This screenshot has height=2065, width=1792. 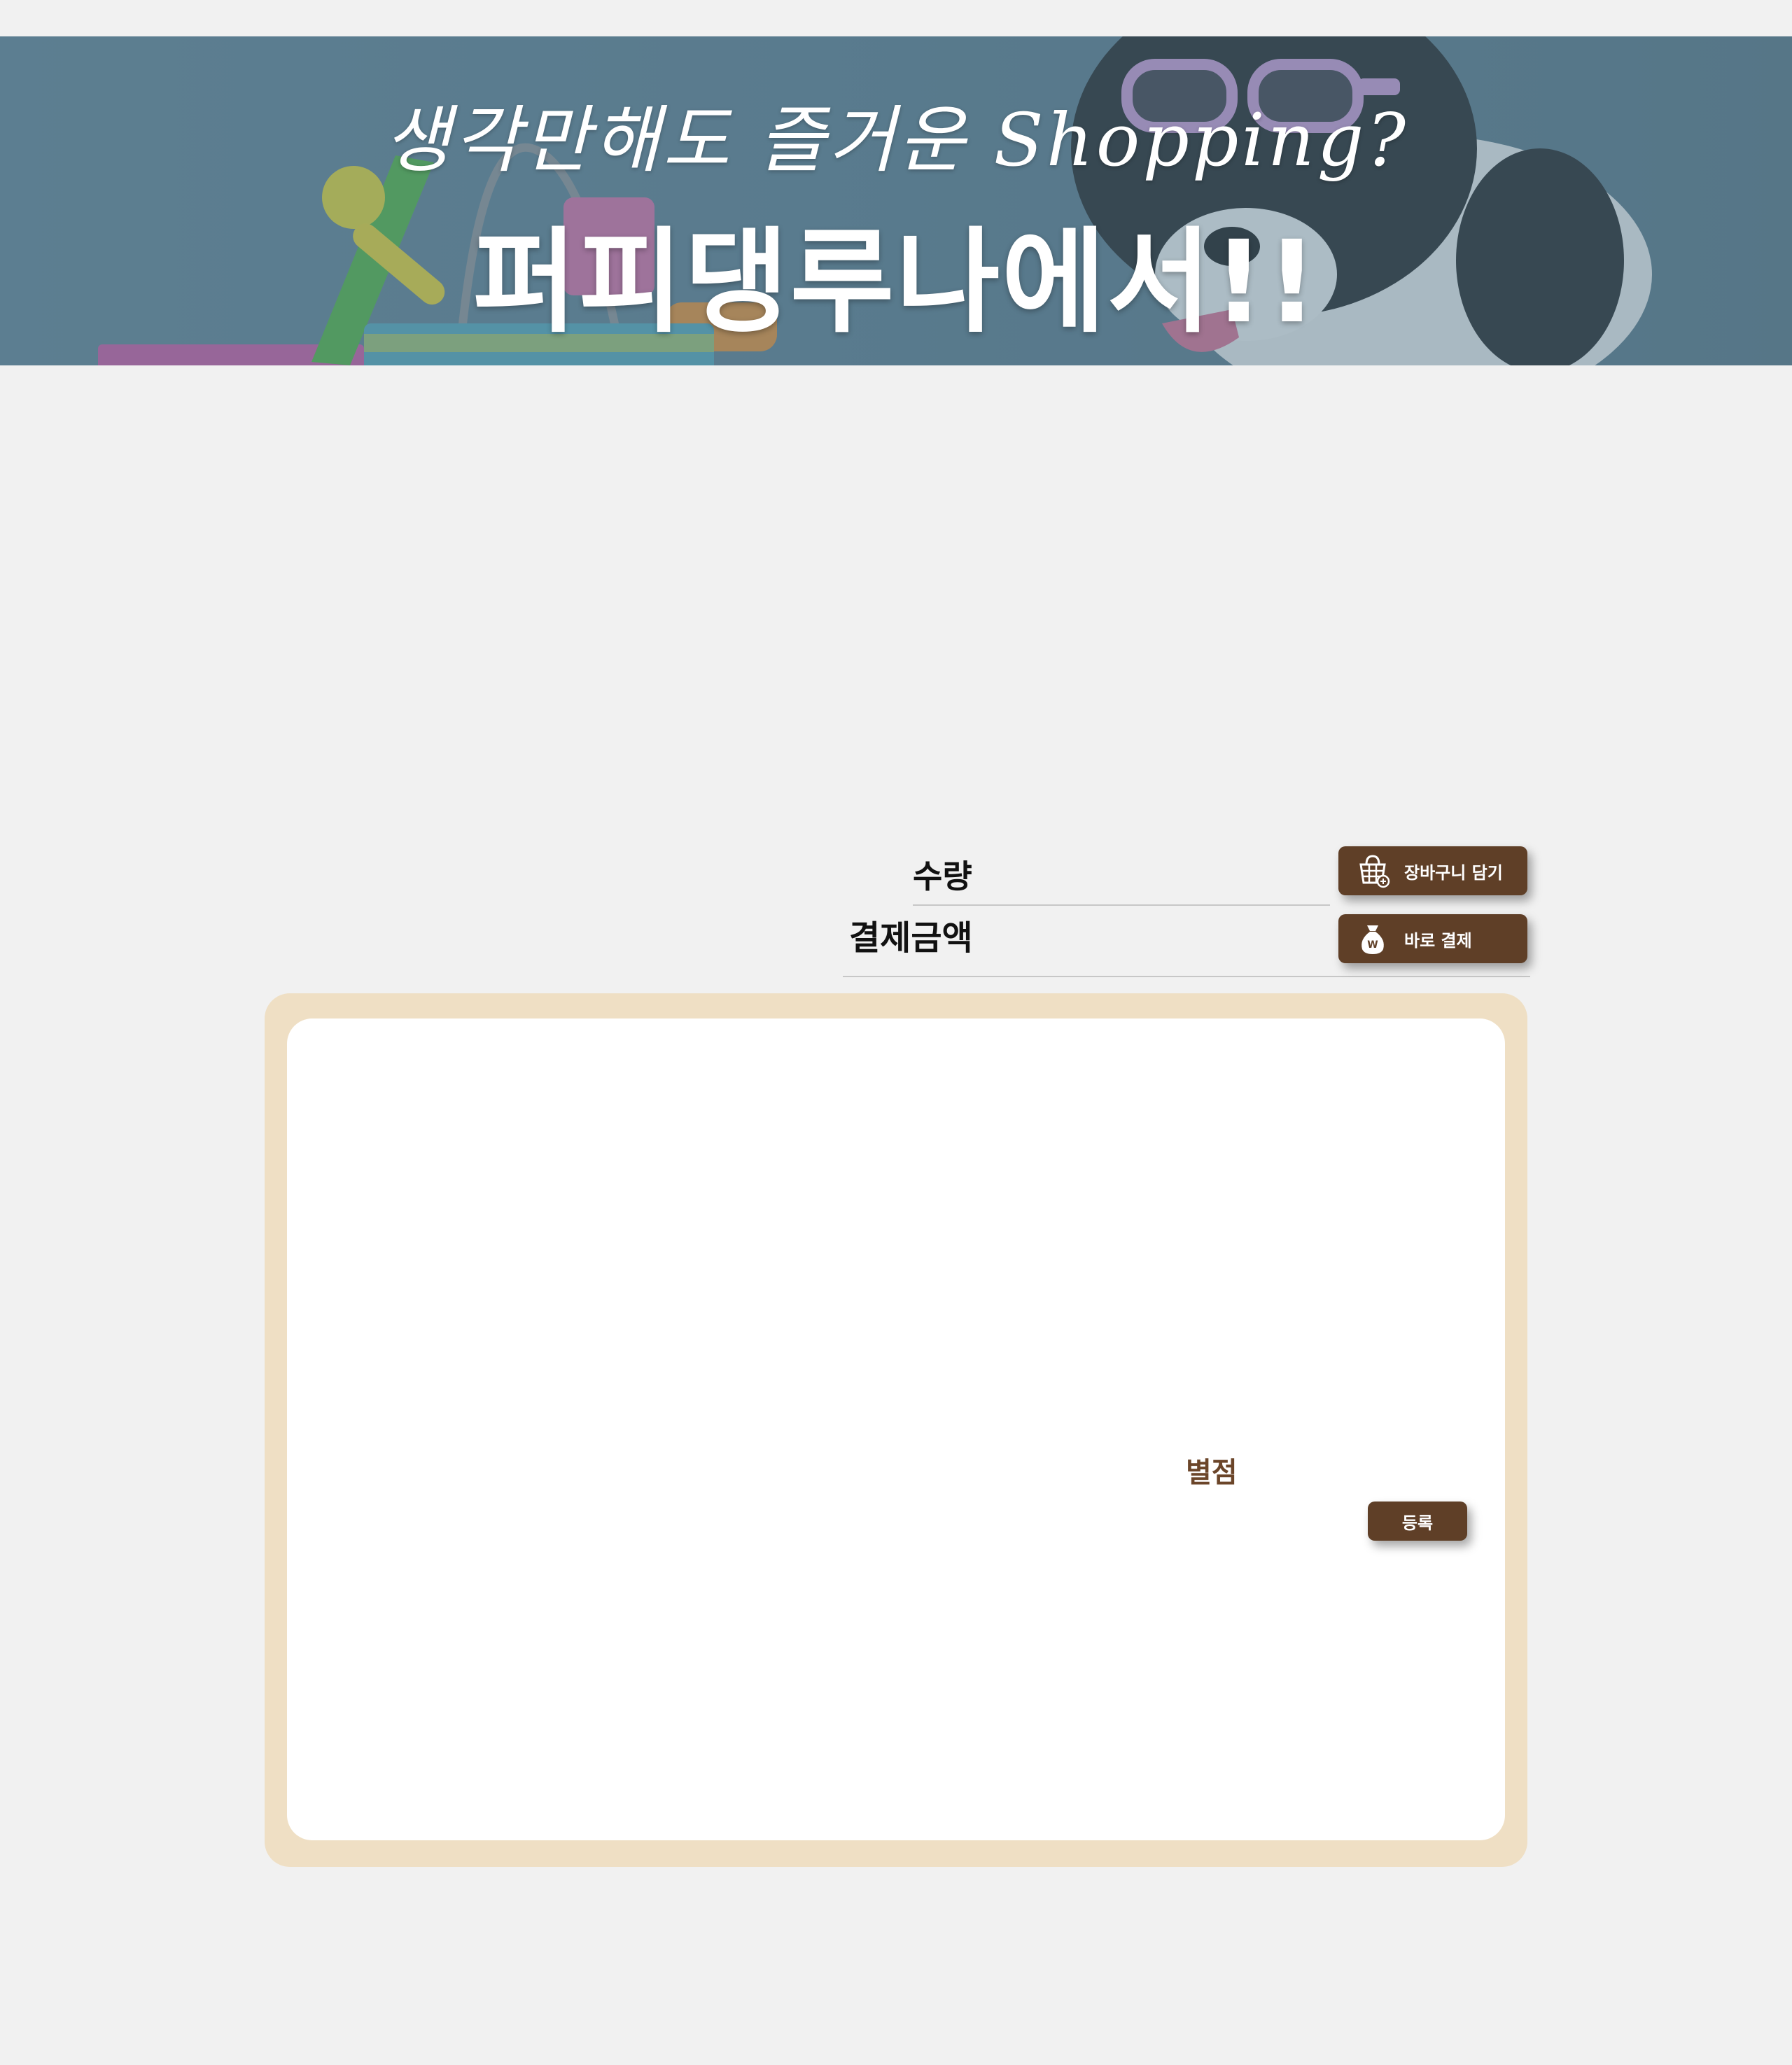 I want to click on buy-now-button: W 바로 결제, so click(x=1432, y=938).